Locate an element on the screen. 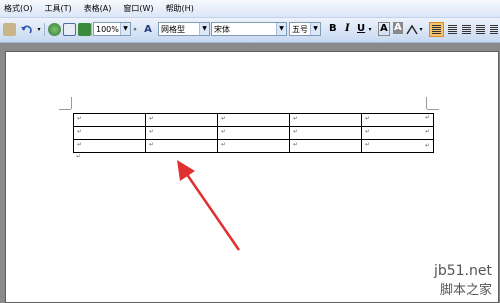 The height and width of the screenshot is (303, 500). paste-icon is located at coordinates (9, 29).